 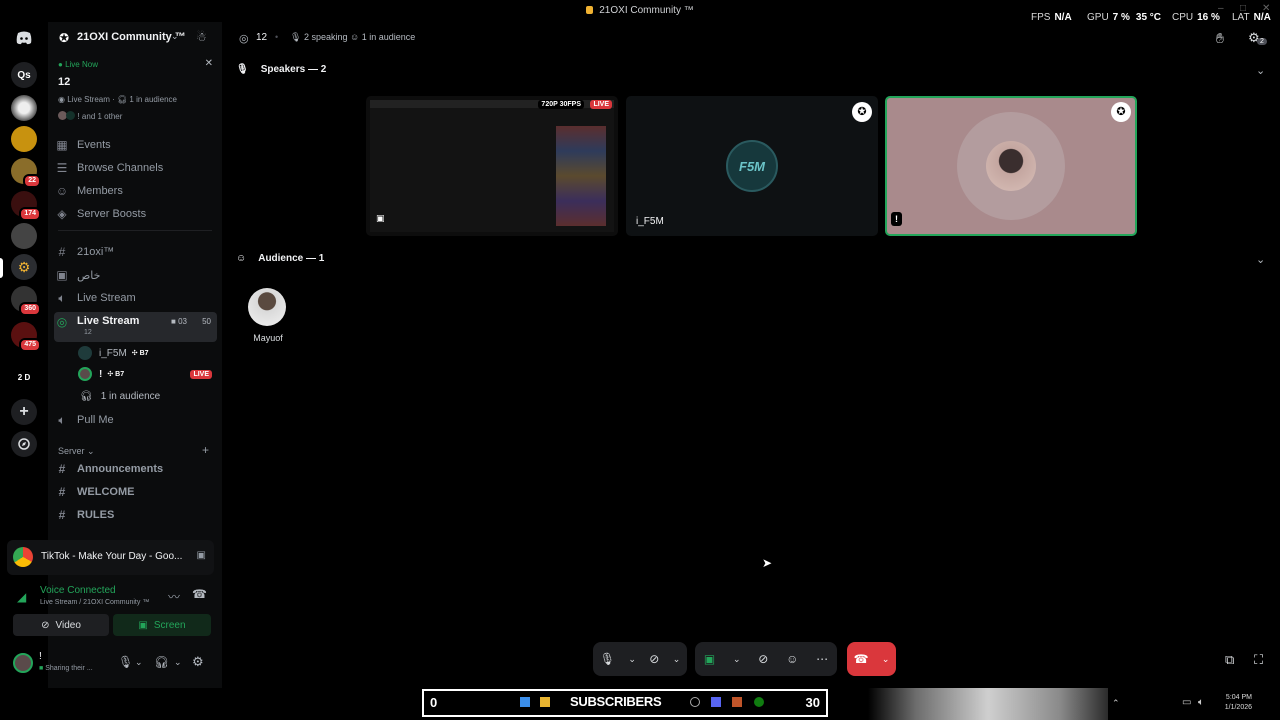 What do you see at coordinates (716, 702) in the screenshot?
I see `discord-taskbar-icon` at bounding box center [716, 702].